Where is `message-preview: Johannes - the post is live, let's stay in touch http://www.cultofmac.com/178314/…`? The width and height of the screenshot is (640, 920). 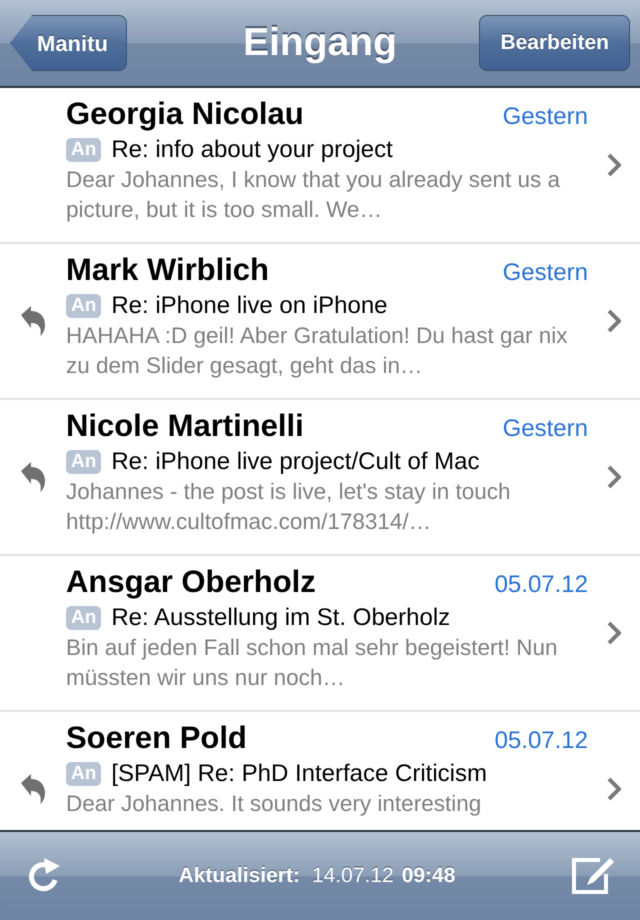
message-preview: Johannes - the post is live, let's stay in touch http://www.cultofmac.com/178314/… is located at coordinates (289, 507).